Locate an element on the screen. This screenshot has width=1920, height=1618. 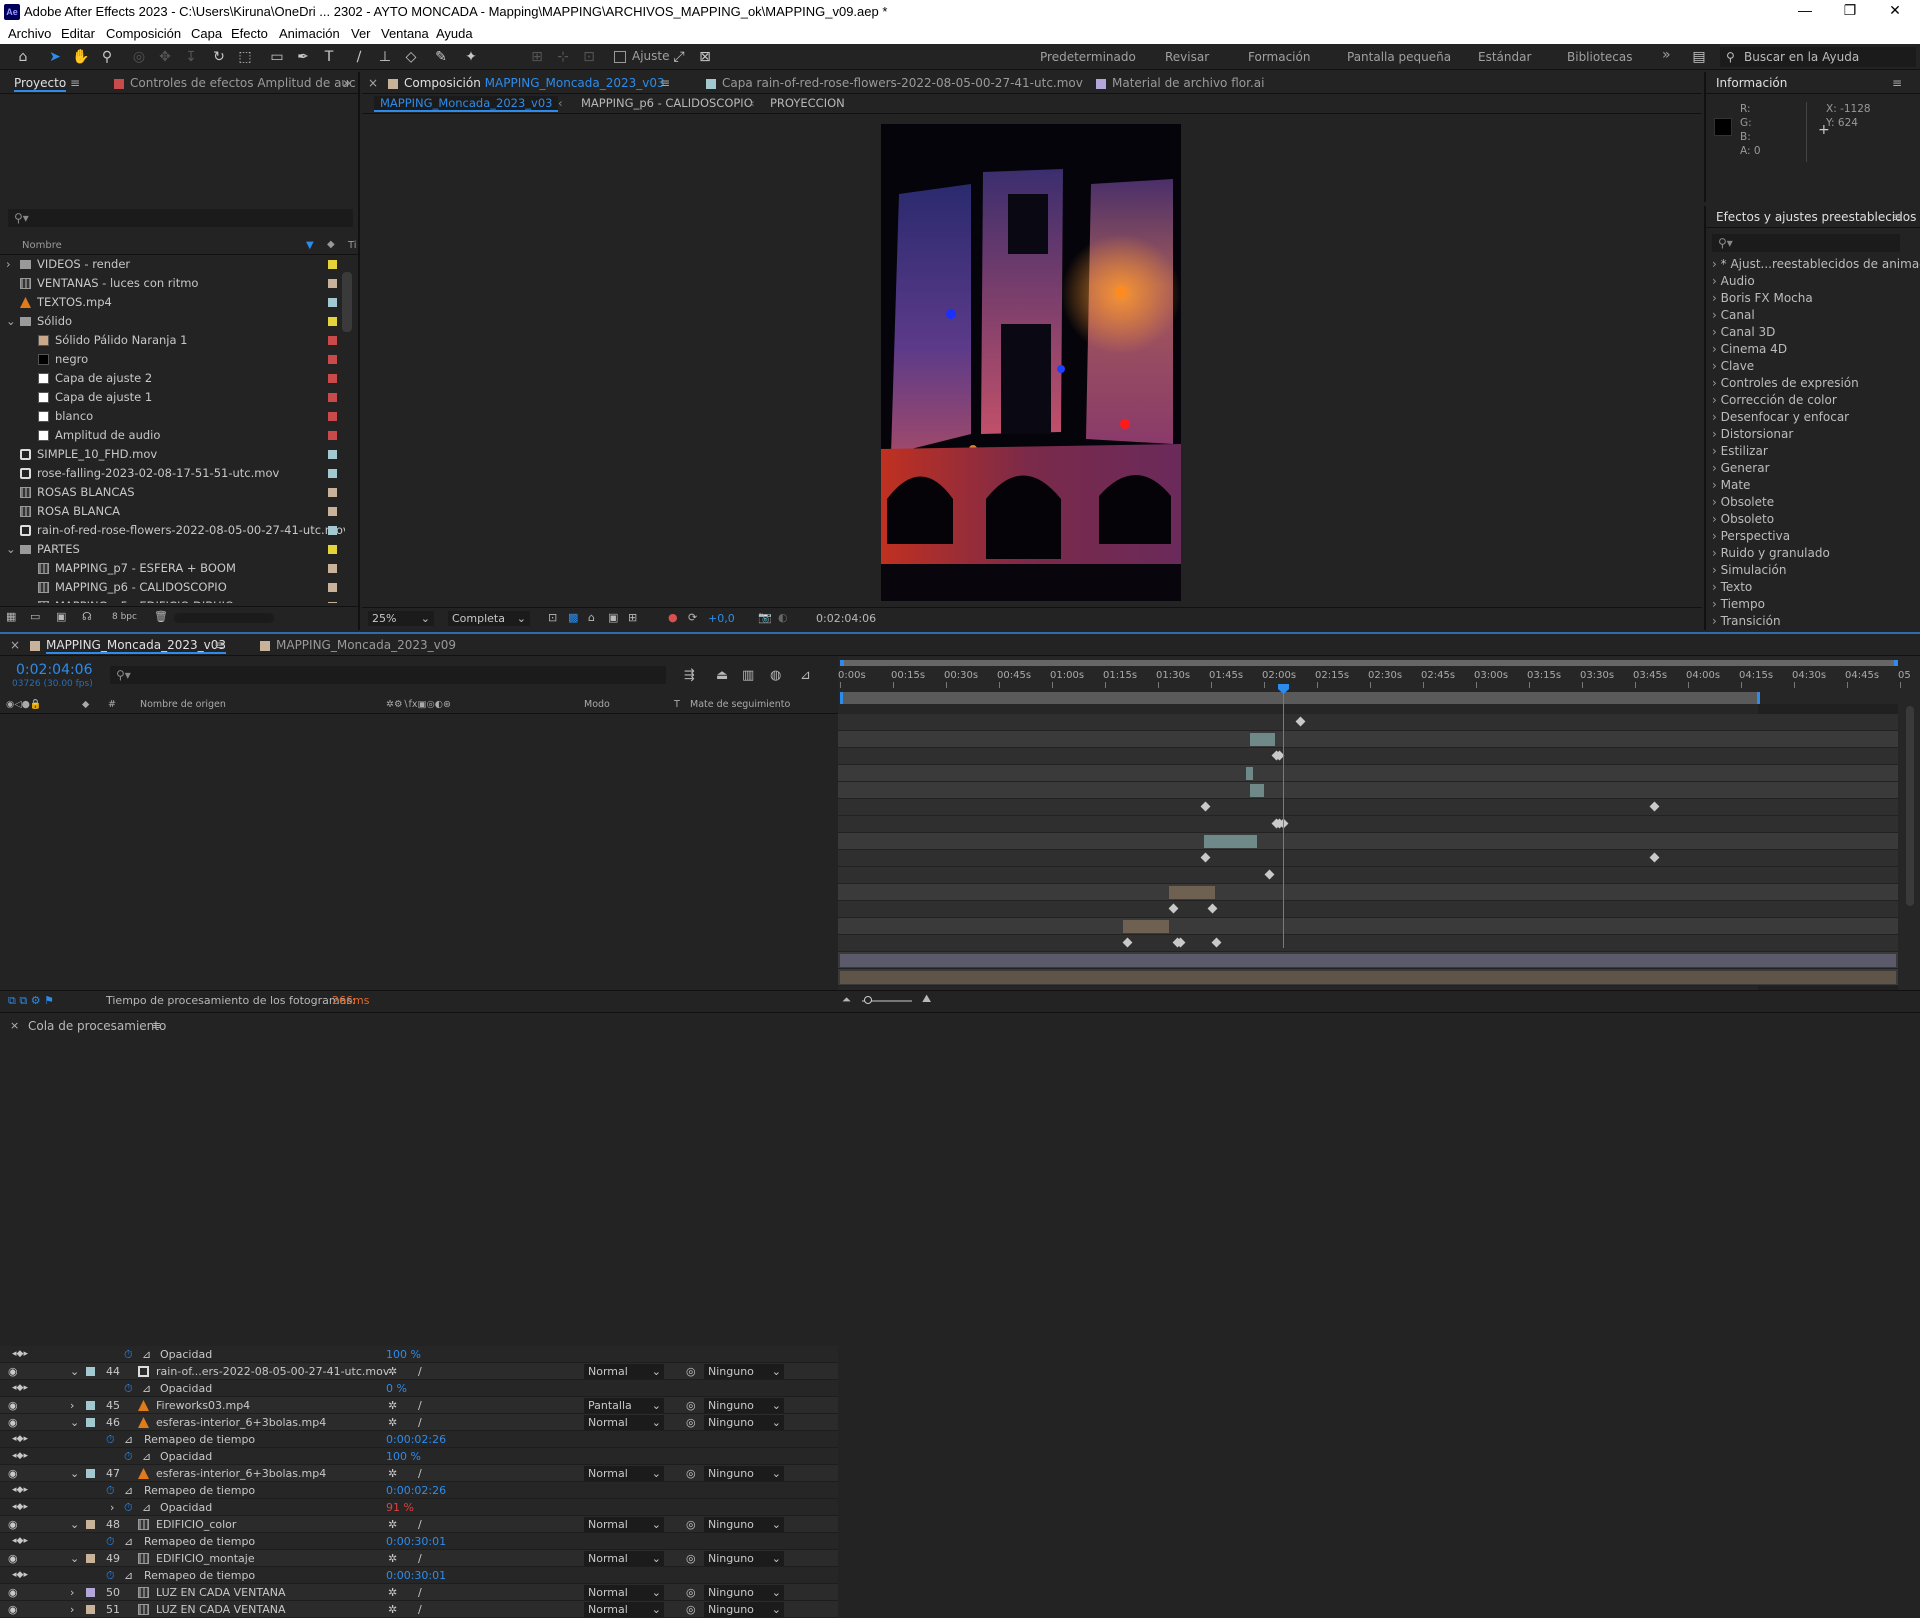
home-icon: ⌂ is located at coordinates (23, 57).